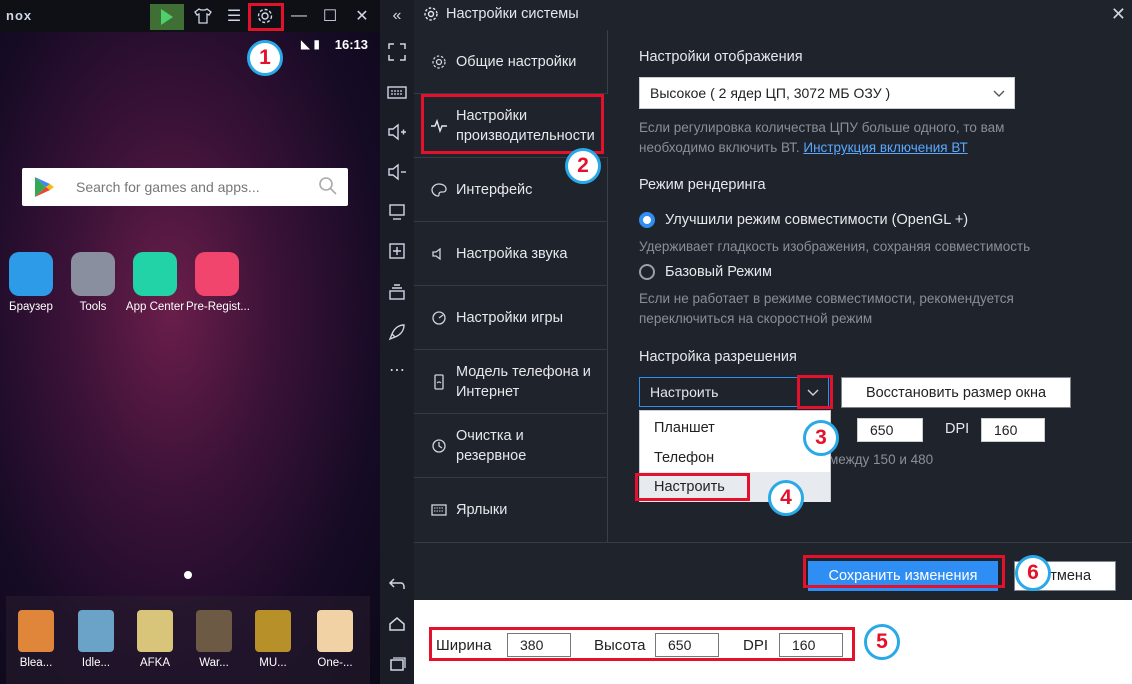  I want to click on app-label: Tools, so click(93, 307).